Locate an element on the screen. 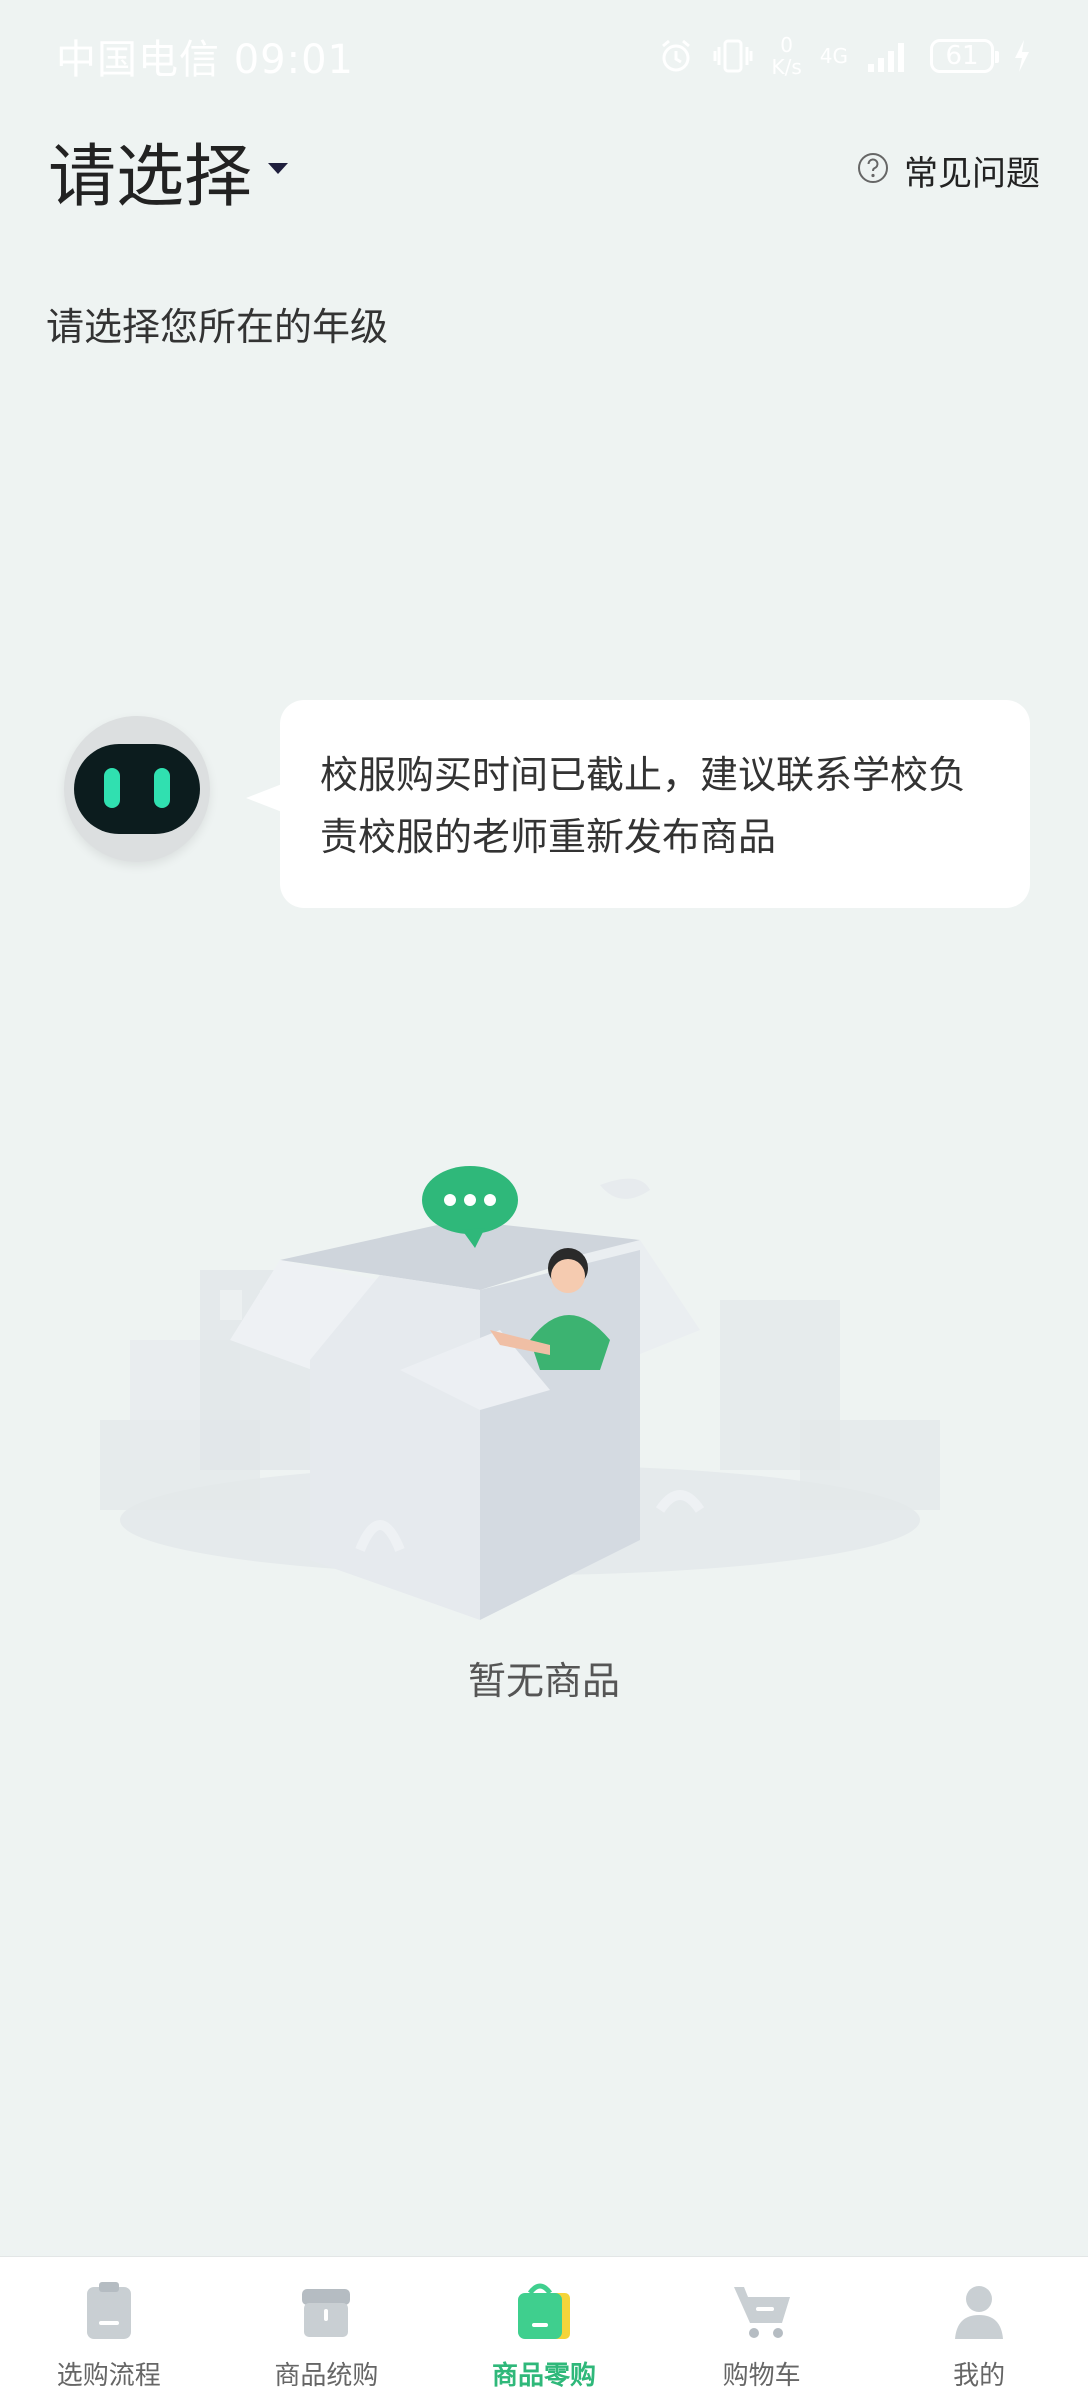  bot-message-row: 校服购买时间已截止，建议联系学校负责校服的老师重新发布商品 is located at coordinates (547, 805).